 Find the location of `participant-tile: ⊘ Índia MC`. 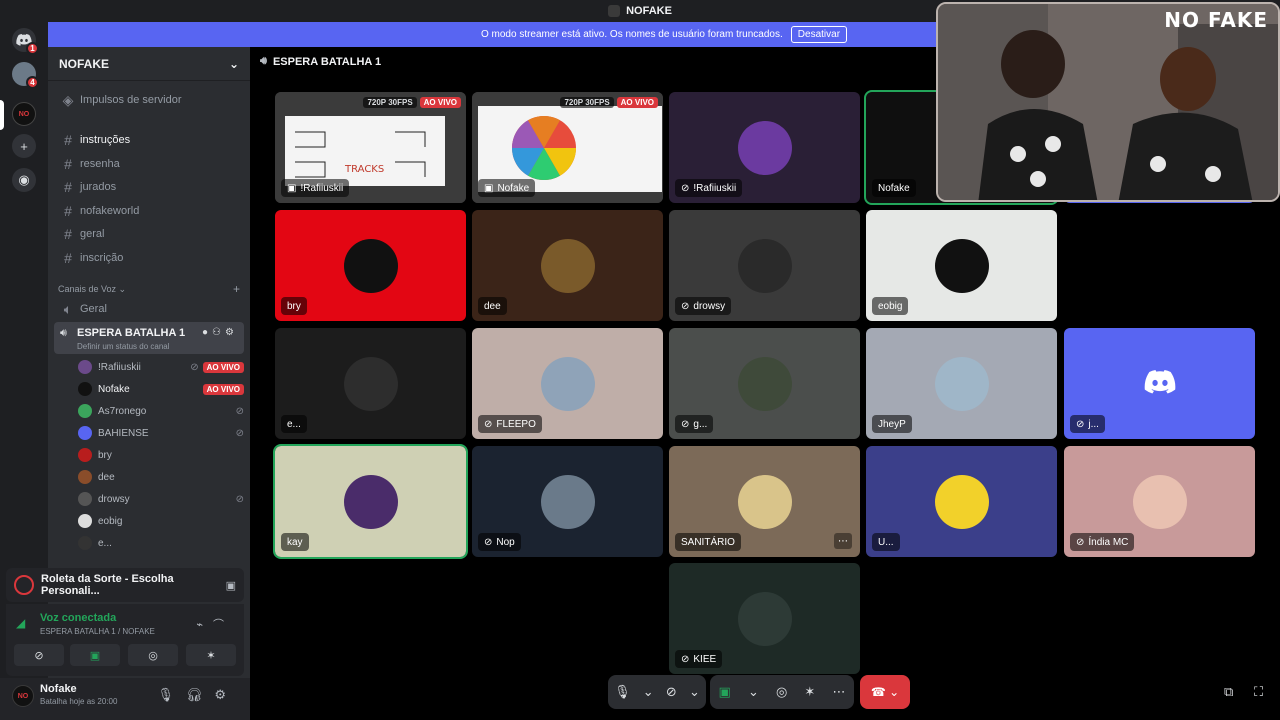

participant-tile: ⊘ Índia MC is located at coordinates (1159, 501).